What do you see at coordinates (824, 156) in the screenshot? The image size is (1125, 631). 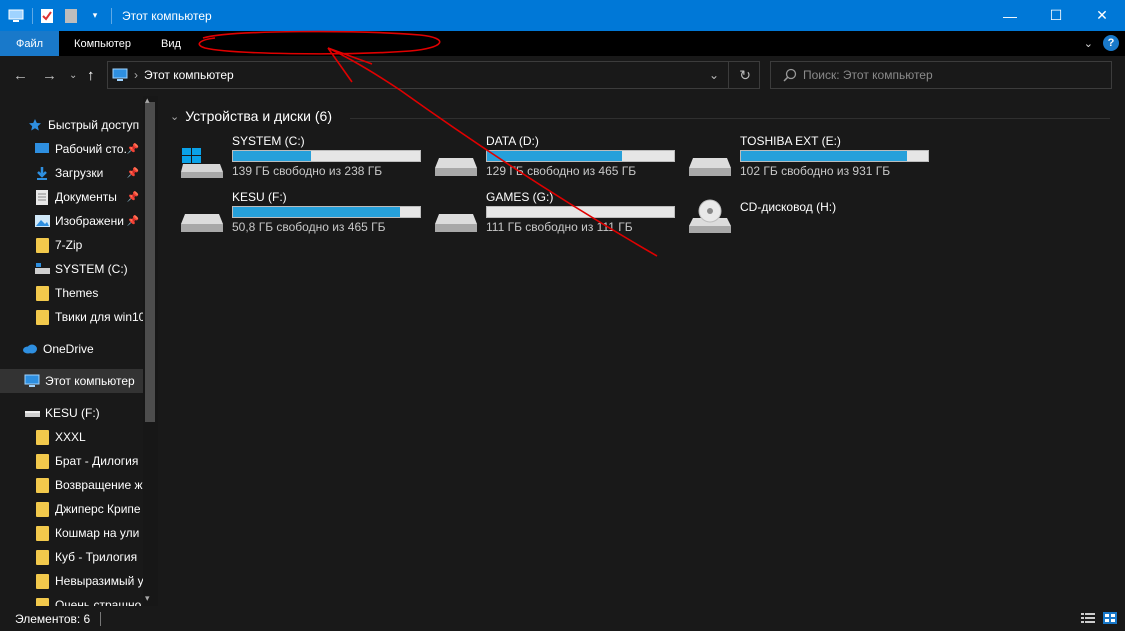 I see `drive-usage-fill` at bounding box center [824, 156].